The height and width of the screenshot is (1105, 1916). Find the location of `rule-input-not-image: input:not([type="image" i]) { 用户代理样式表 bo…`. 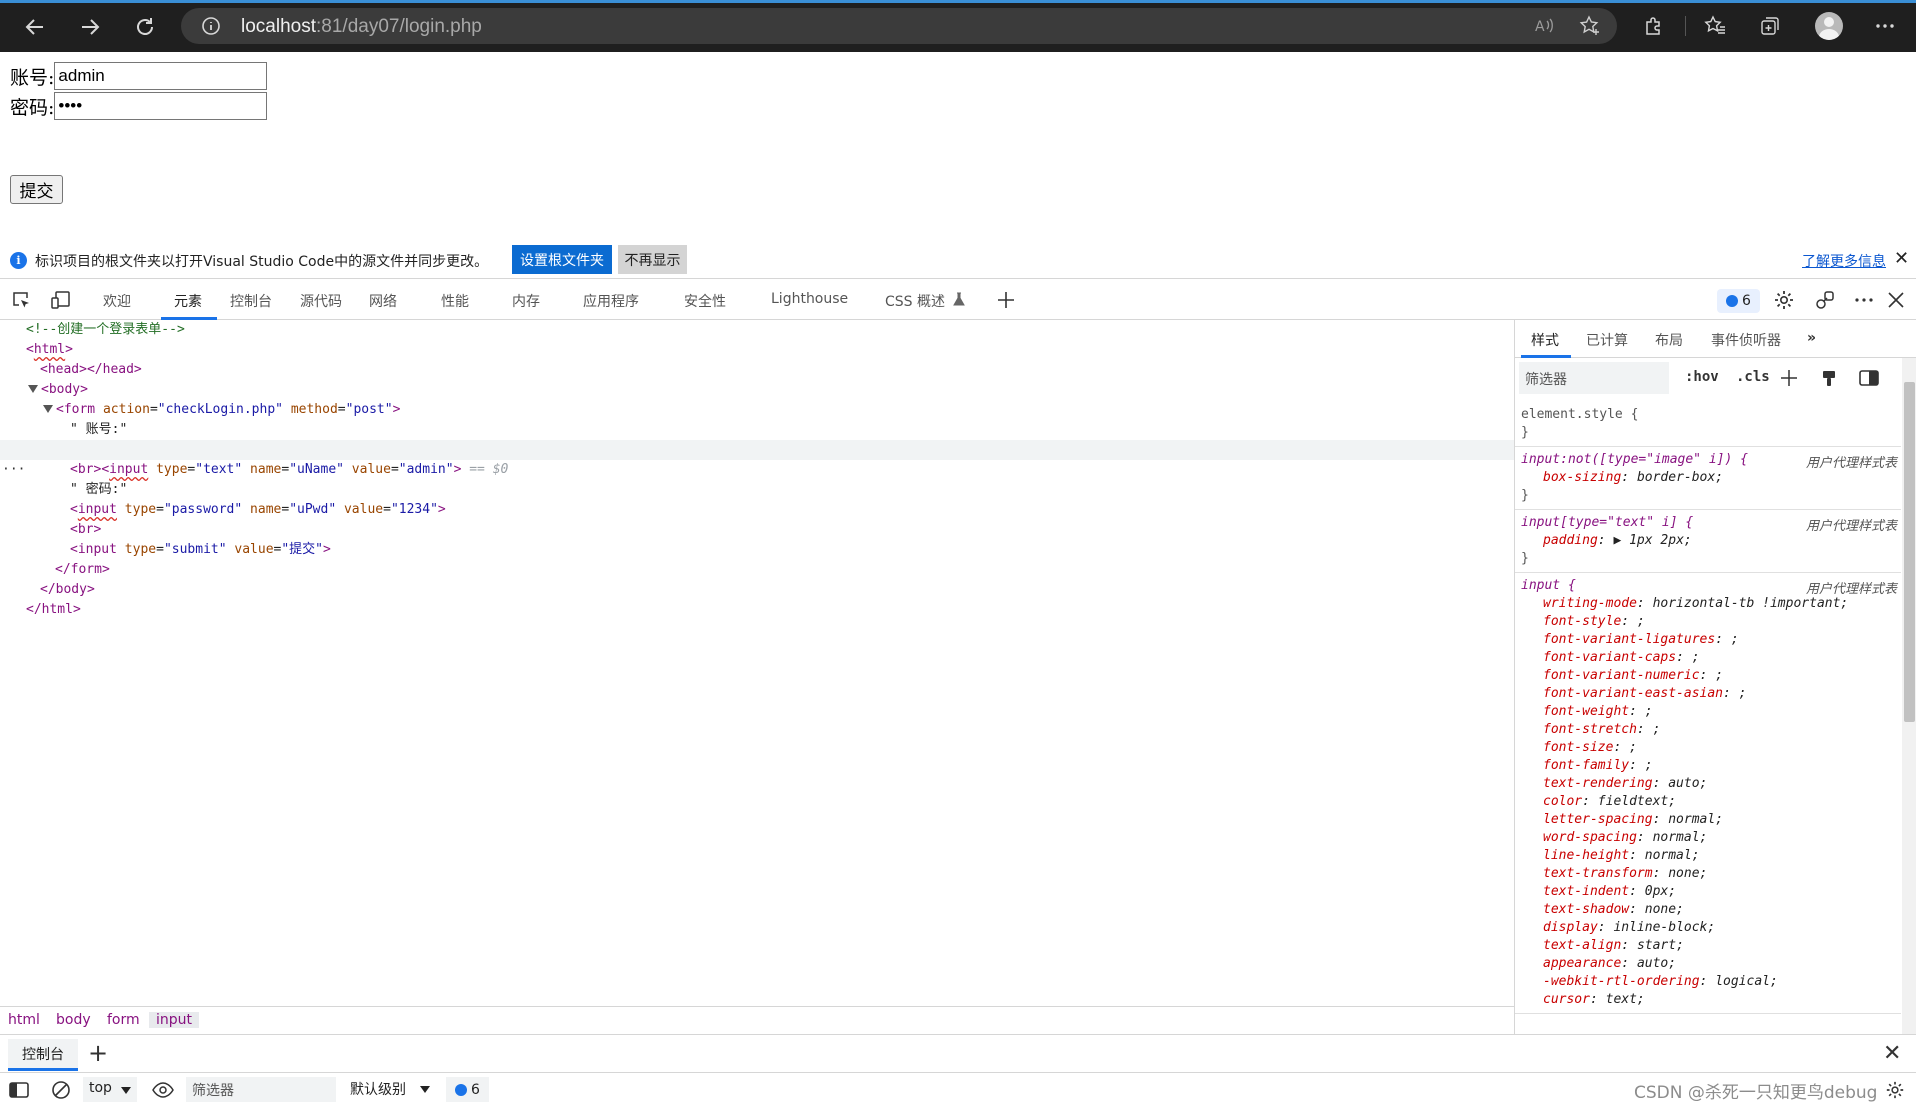

rule-input-not-image: input:not([type="image" i]) { 用户代理样式表 bo… is located at coordinates (1708, 478).